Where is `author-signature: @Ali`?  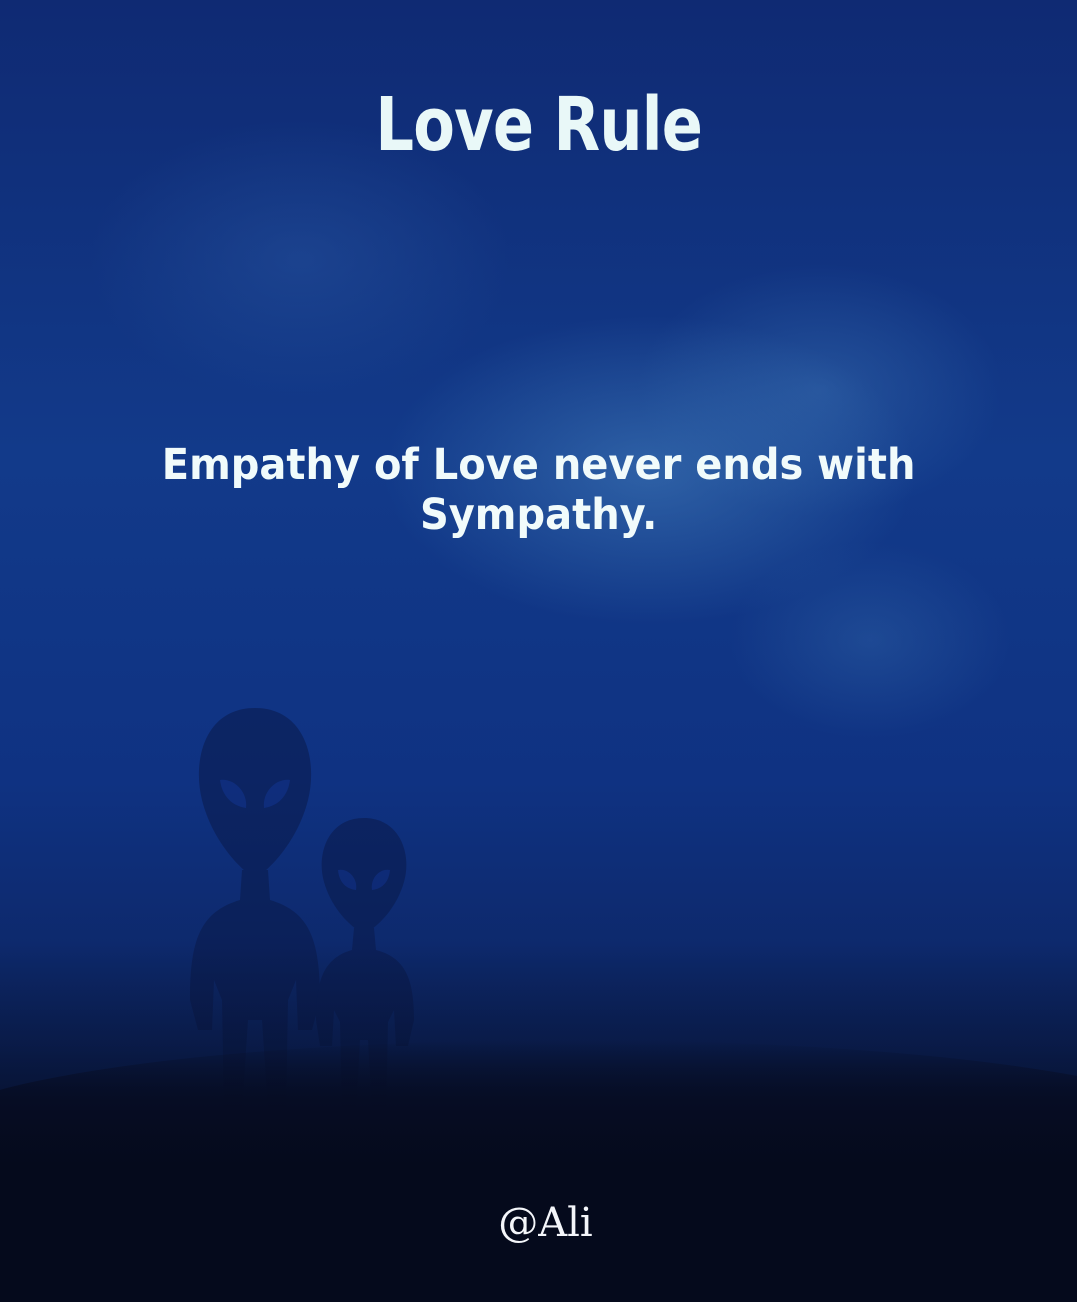 author-signature: @Ali is located at coordinates (545, 1223).